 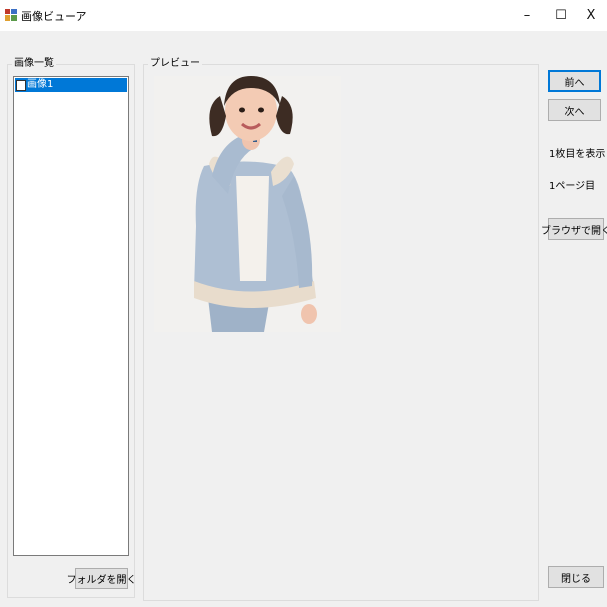 I want to click on close-icon: X, so click(x=591, y=15).